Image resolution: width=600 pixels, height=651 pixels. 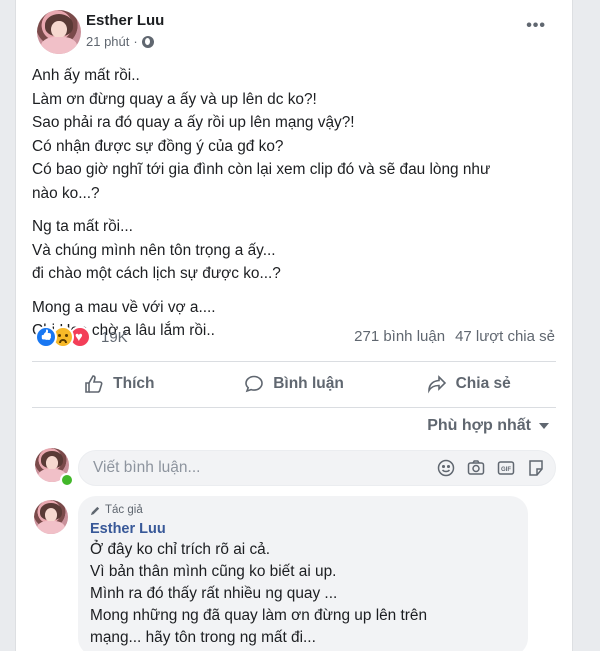 I want to click on sort-label: Phù hợp nhất, so click(x=479, y=425).